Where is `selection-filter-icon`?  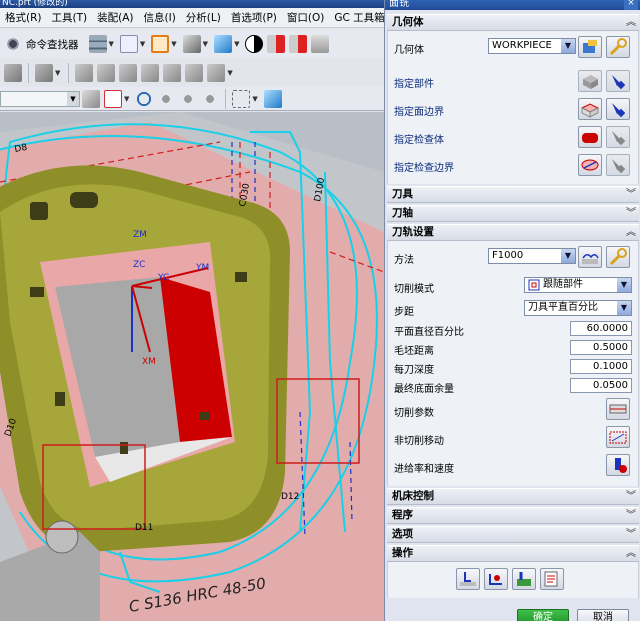
selection-filter-icon is located at coordinates (128, 44).